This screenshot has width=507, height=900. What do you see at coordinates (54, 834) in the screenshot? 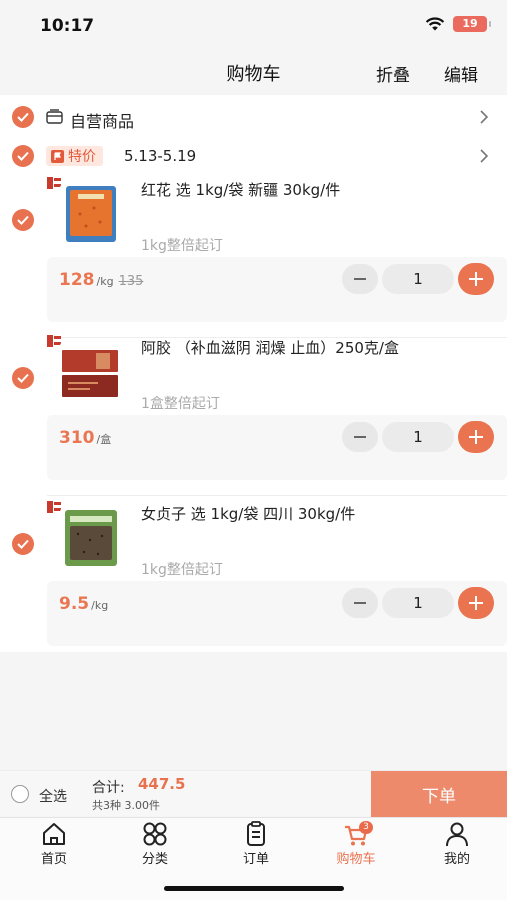
I see `home-icon` at bounding box center [54, 834].